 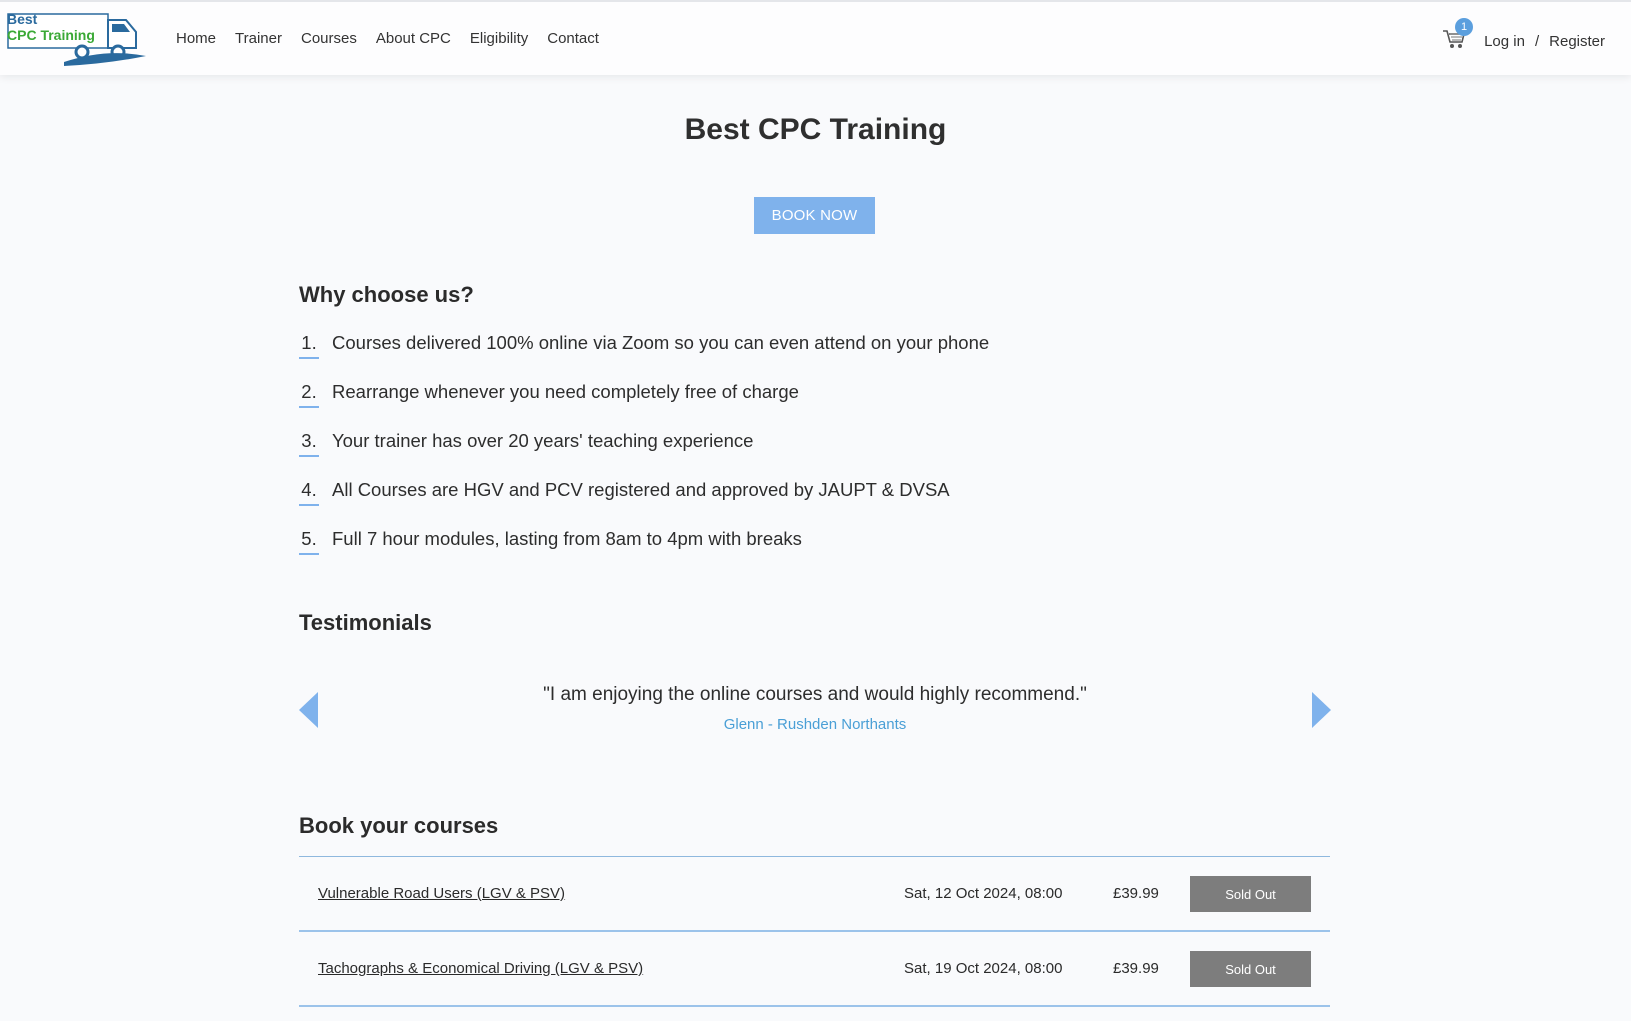 I want to click on register-link: Register, so click(x=1577, y=41).